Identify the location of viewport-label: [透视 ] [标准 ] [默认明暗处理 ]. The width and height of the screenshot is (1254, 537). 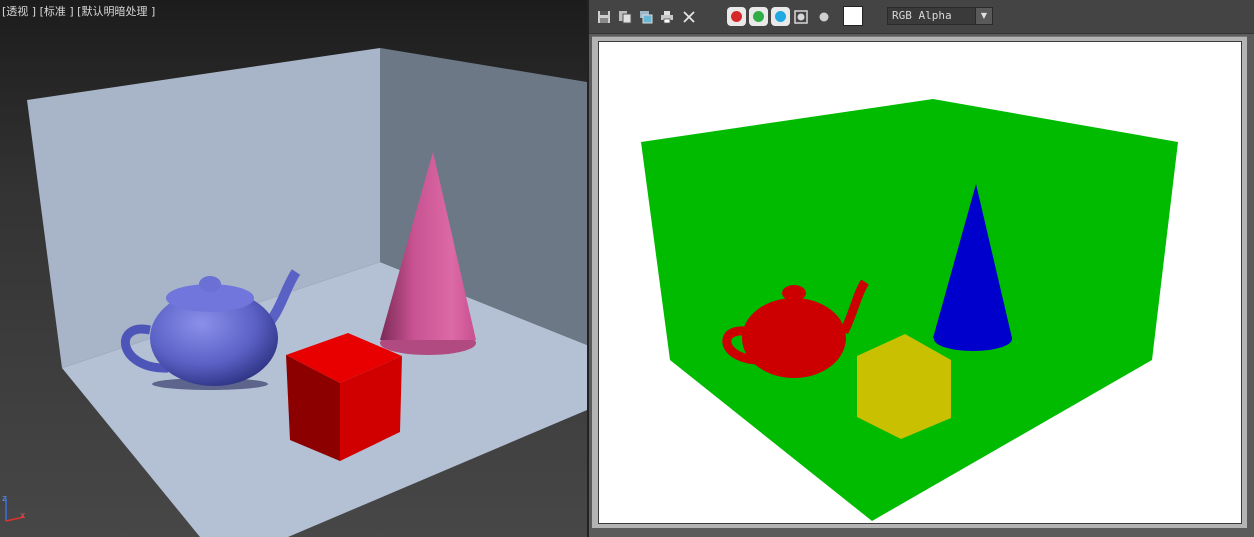
(78, 11).